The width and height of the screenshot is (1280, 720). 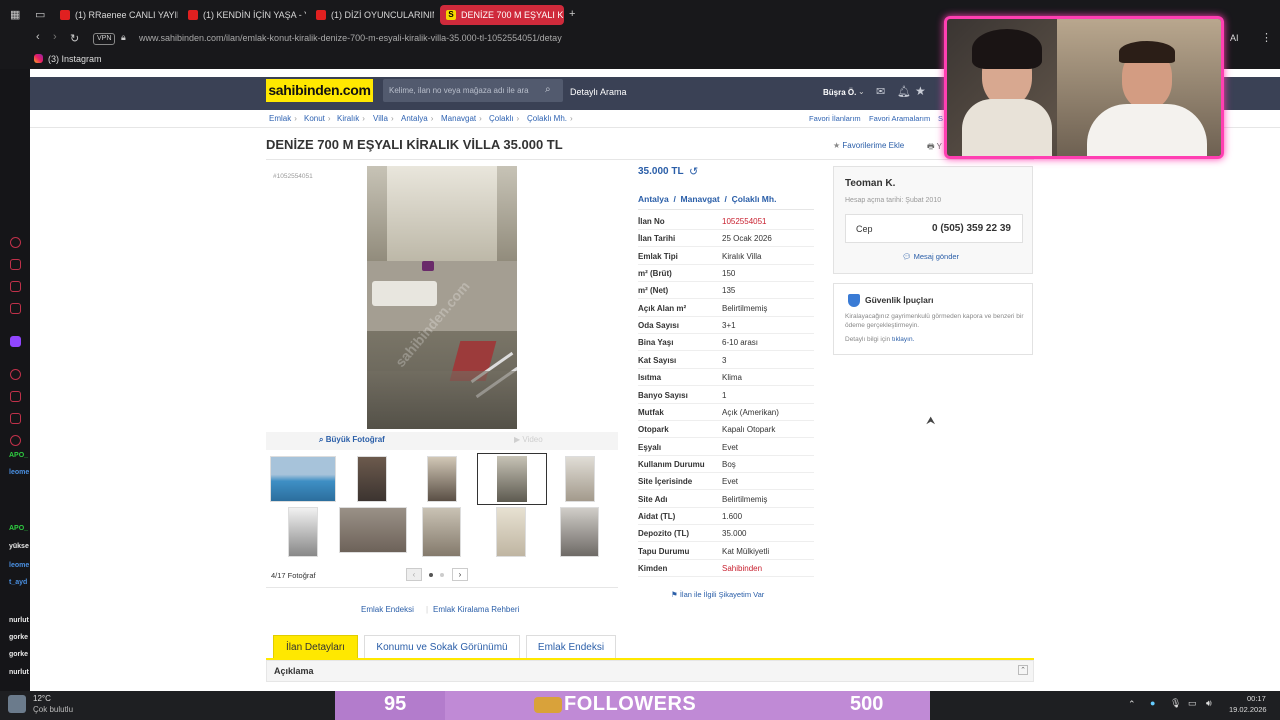 What do you see at coordinates (657, 516) in the screenshot?
I see `attribute-key: Aidat (TL)` at bounding box center [657, 516].